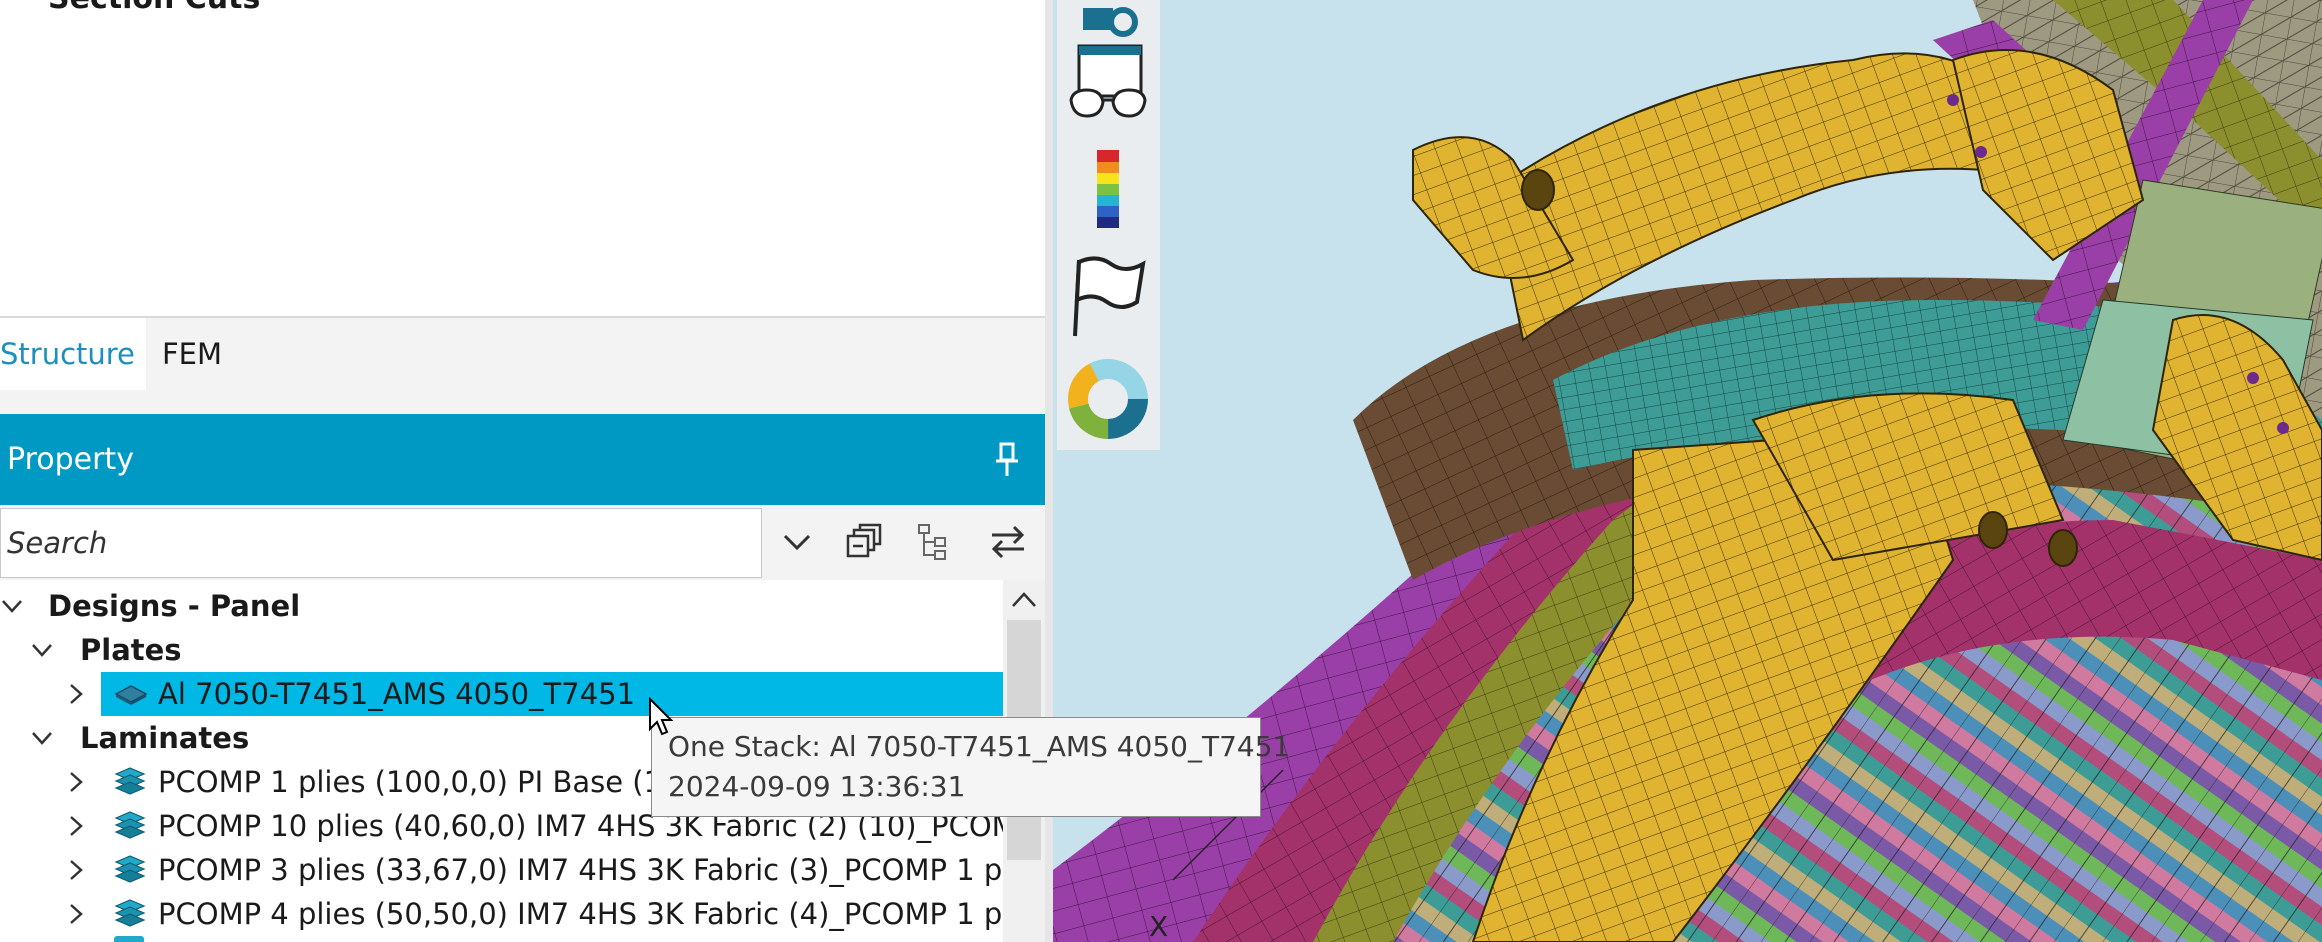 The height and width of the screenshot is (942, 2322). Describe the element at coordinates (131, 695) in the screenshot. I see `plate-icon` at that location.